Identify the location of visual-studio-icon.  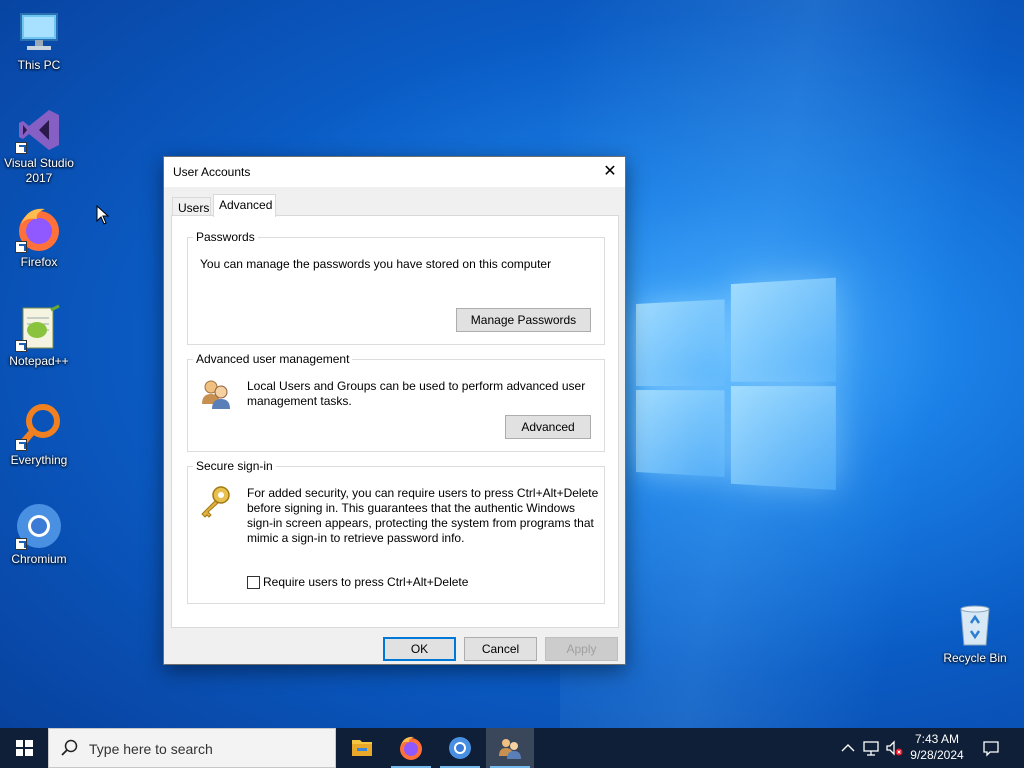
(39, 130).